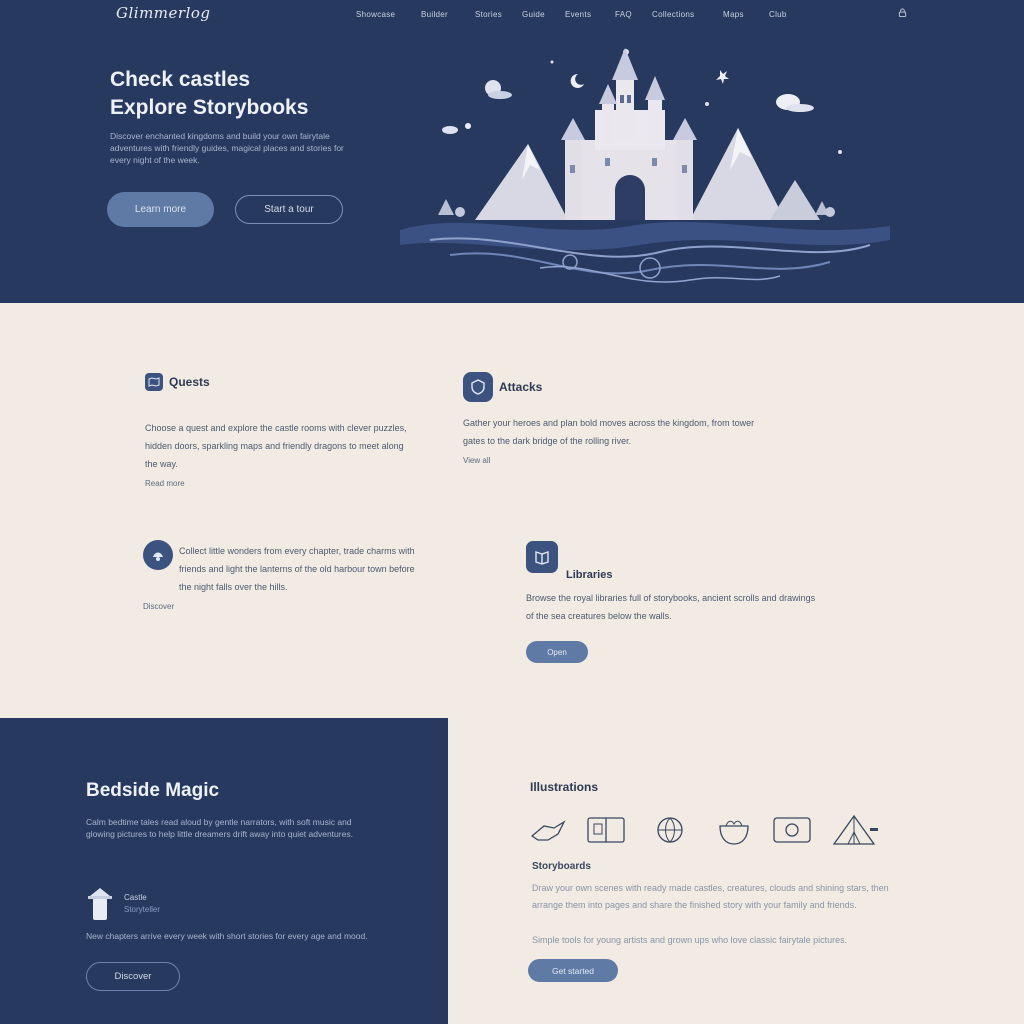  I want to click on nav-item-builder: Builder, so click(434, 14).